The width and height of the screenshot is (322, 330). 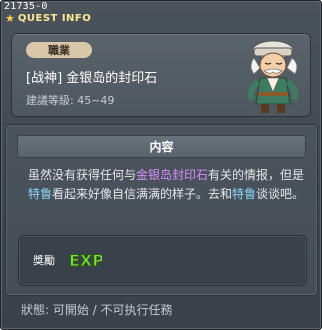 I want to click on recommended-level: 建議等級: 45~49, so click(x=70, y=100).